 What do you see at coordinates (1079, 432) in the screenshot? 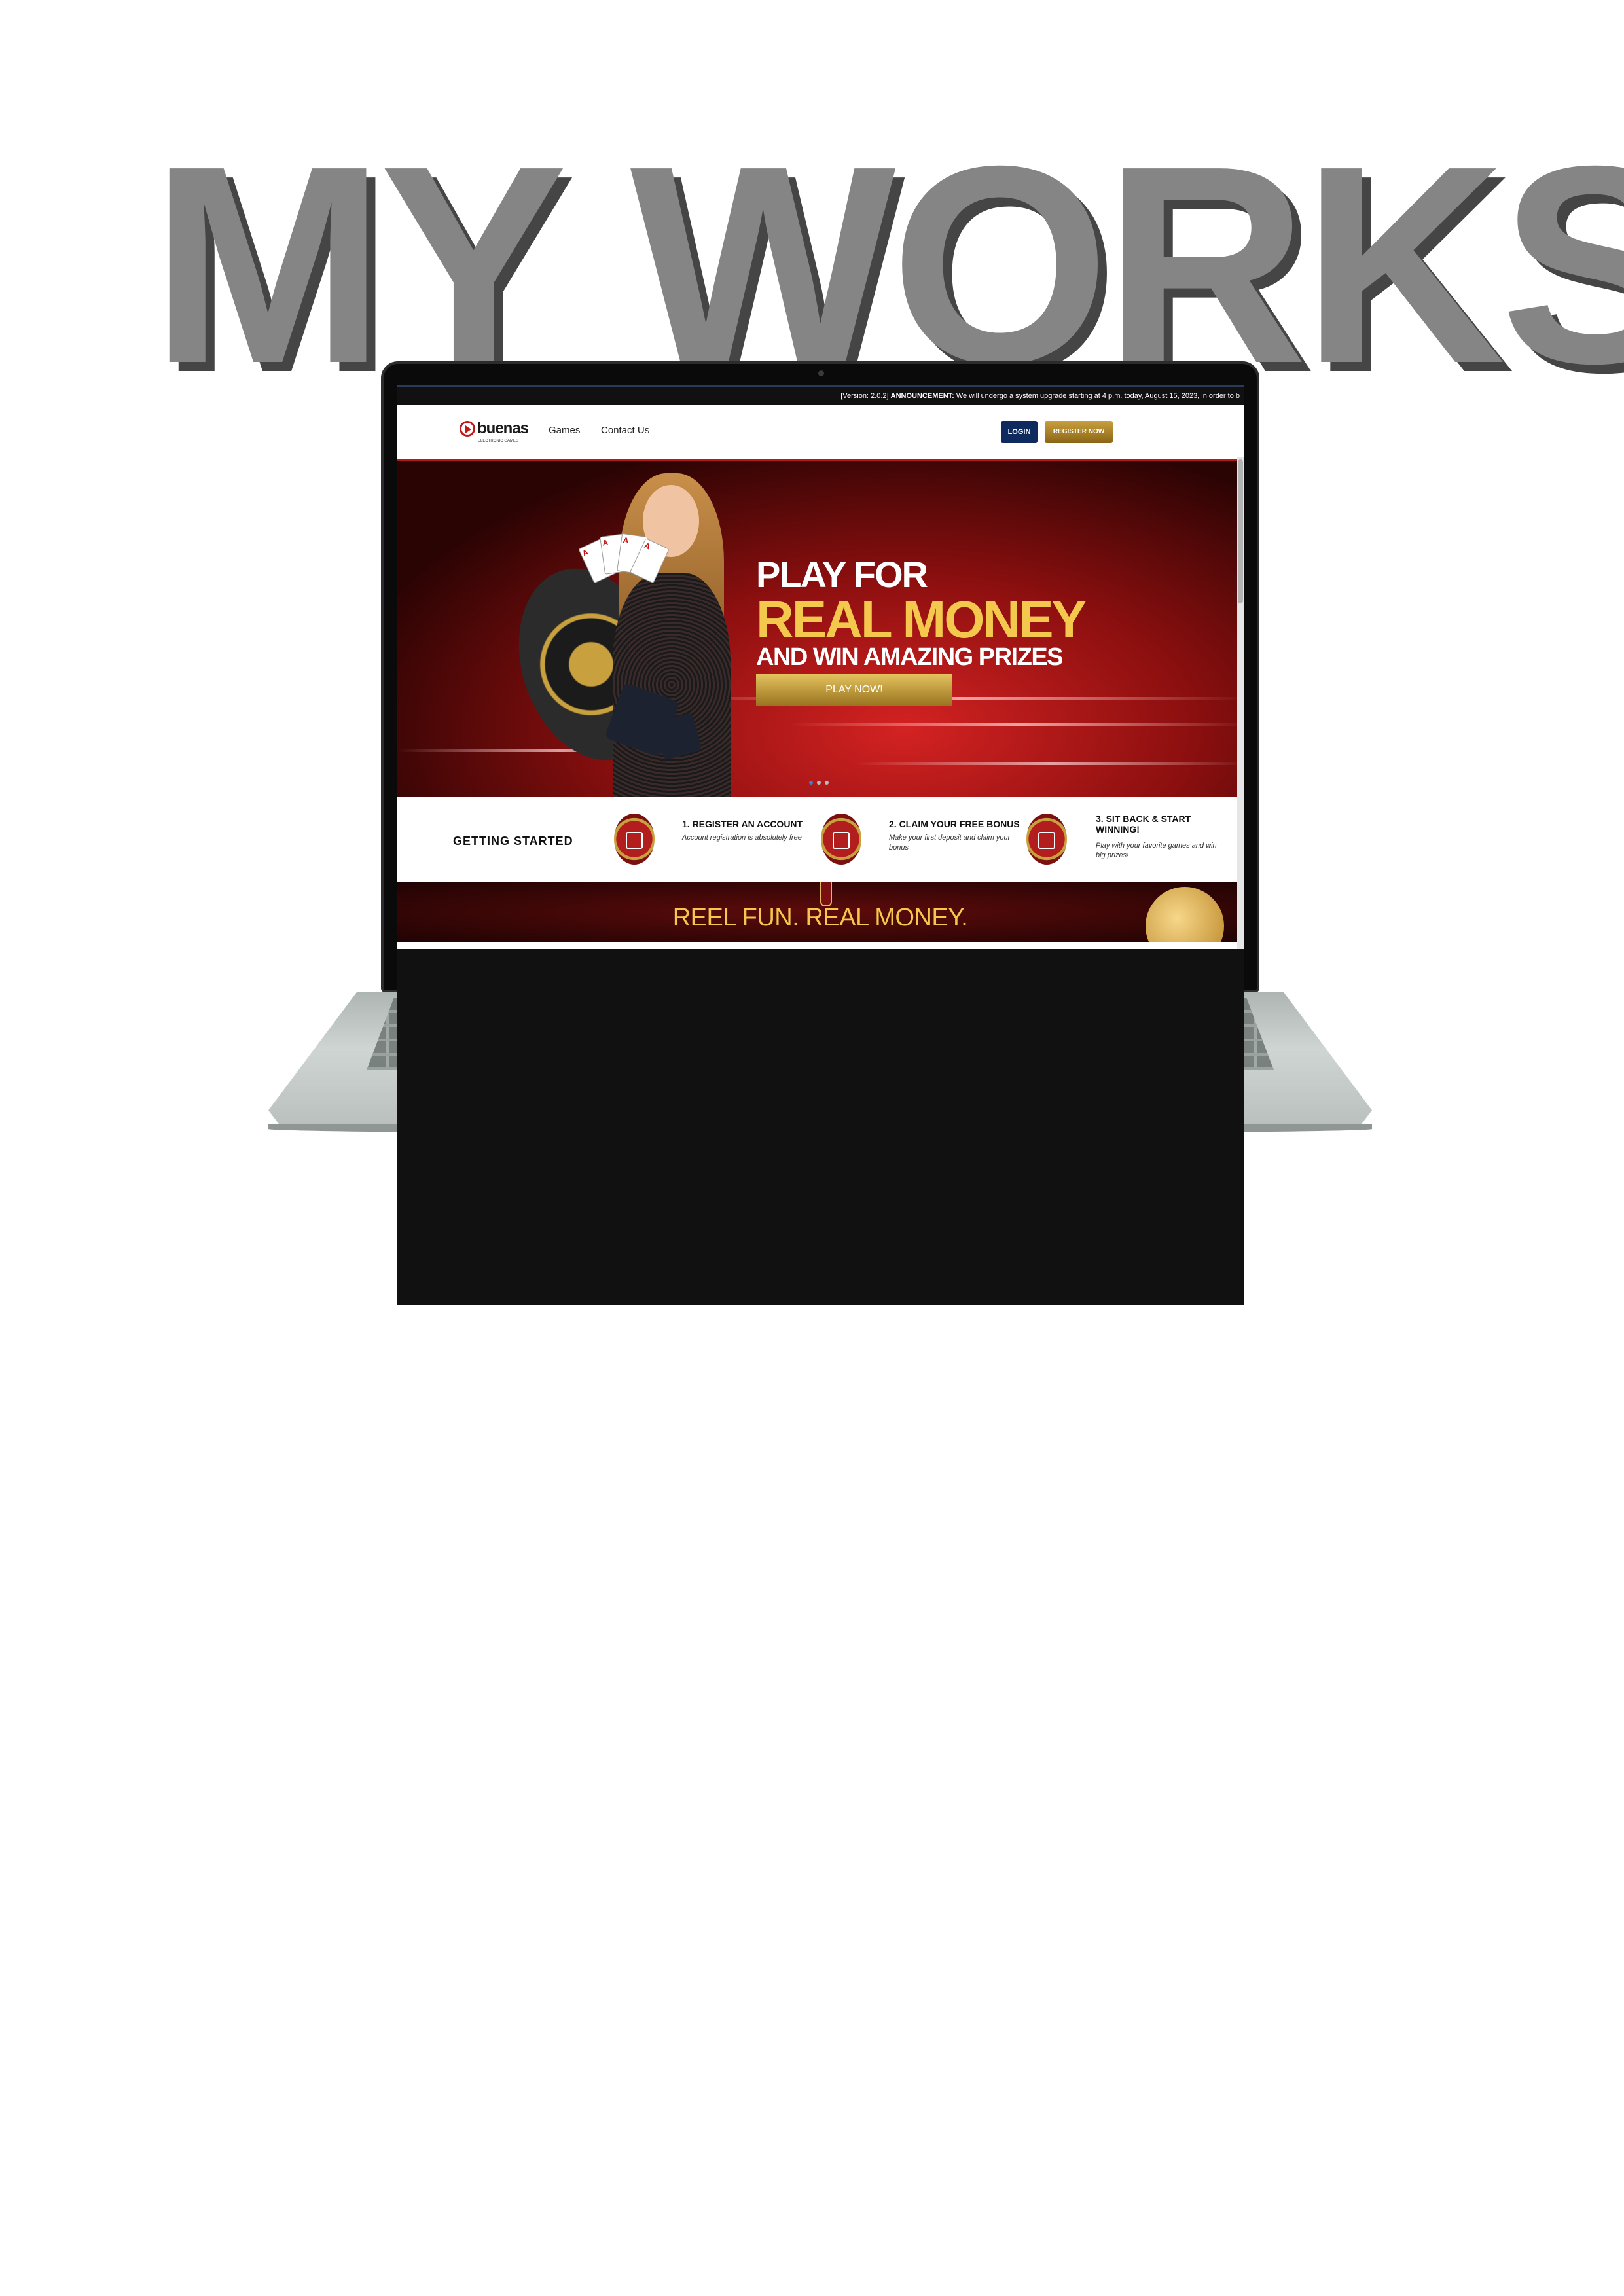
I see `register-button: REGISTER NOW` at bounding box center [1079, 432].